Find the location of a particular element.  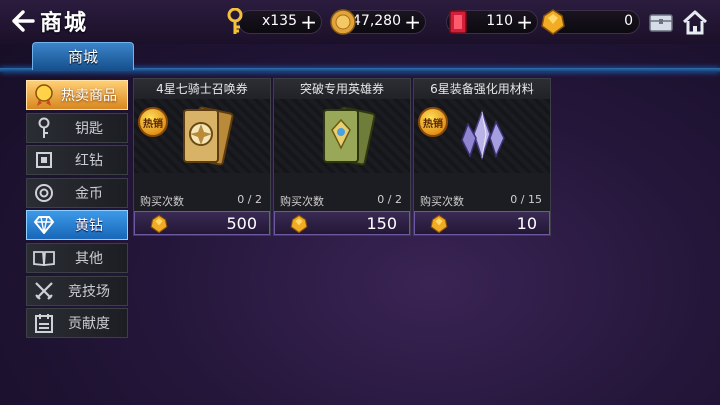

diamond-icon is located at coordinates (44, 225).